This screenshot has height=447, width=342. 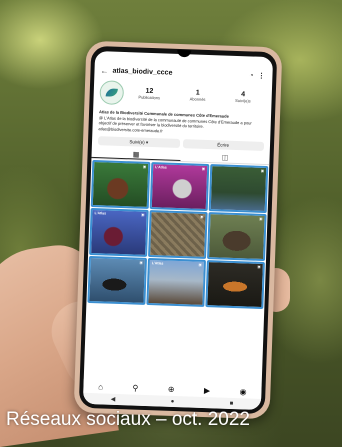 What do you see at coordinates (232, 403) in the screenshot?
I see `recent-square-icon: ■` at bounding box center [232, 403].